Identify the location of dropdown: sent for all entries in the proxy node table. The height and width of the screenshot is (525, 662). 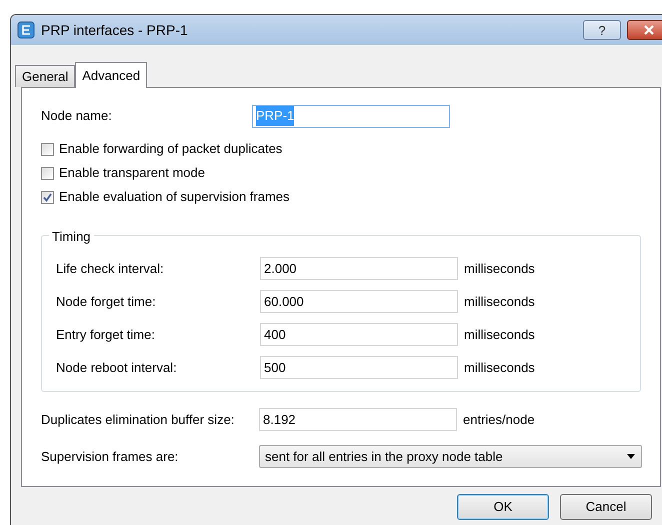
(450, 456).